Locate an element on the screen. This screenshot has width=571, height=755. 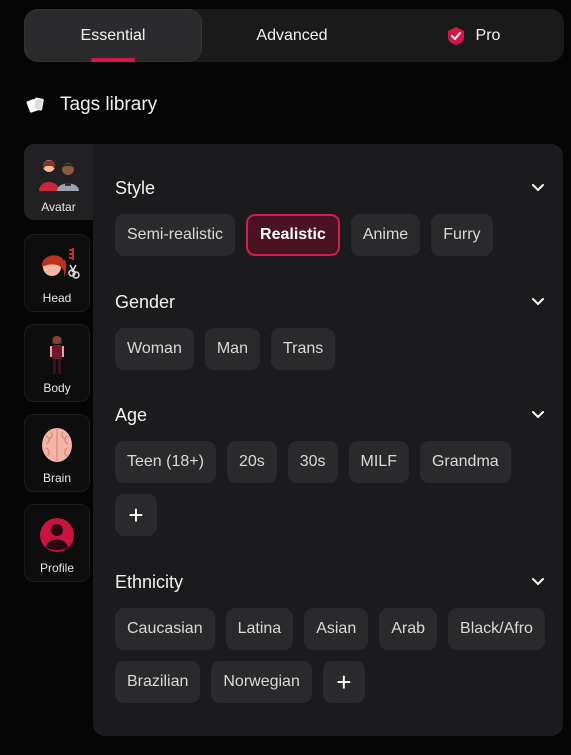
gender-chip: Man is located at coordinates (232, 349).